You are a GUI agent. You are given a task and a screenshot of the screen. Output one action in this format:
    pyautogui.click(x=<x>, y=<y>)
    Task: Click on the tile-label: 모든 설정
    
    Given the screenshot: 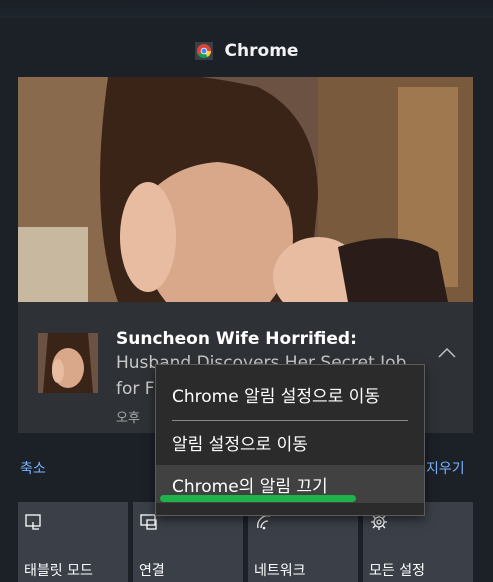 What is the action you would take?
    pyautogui.click(x=397, y=571)
    